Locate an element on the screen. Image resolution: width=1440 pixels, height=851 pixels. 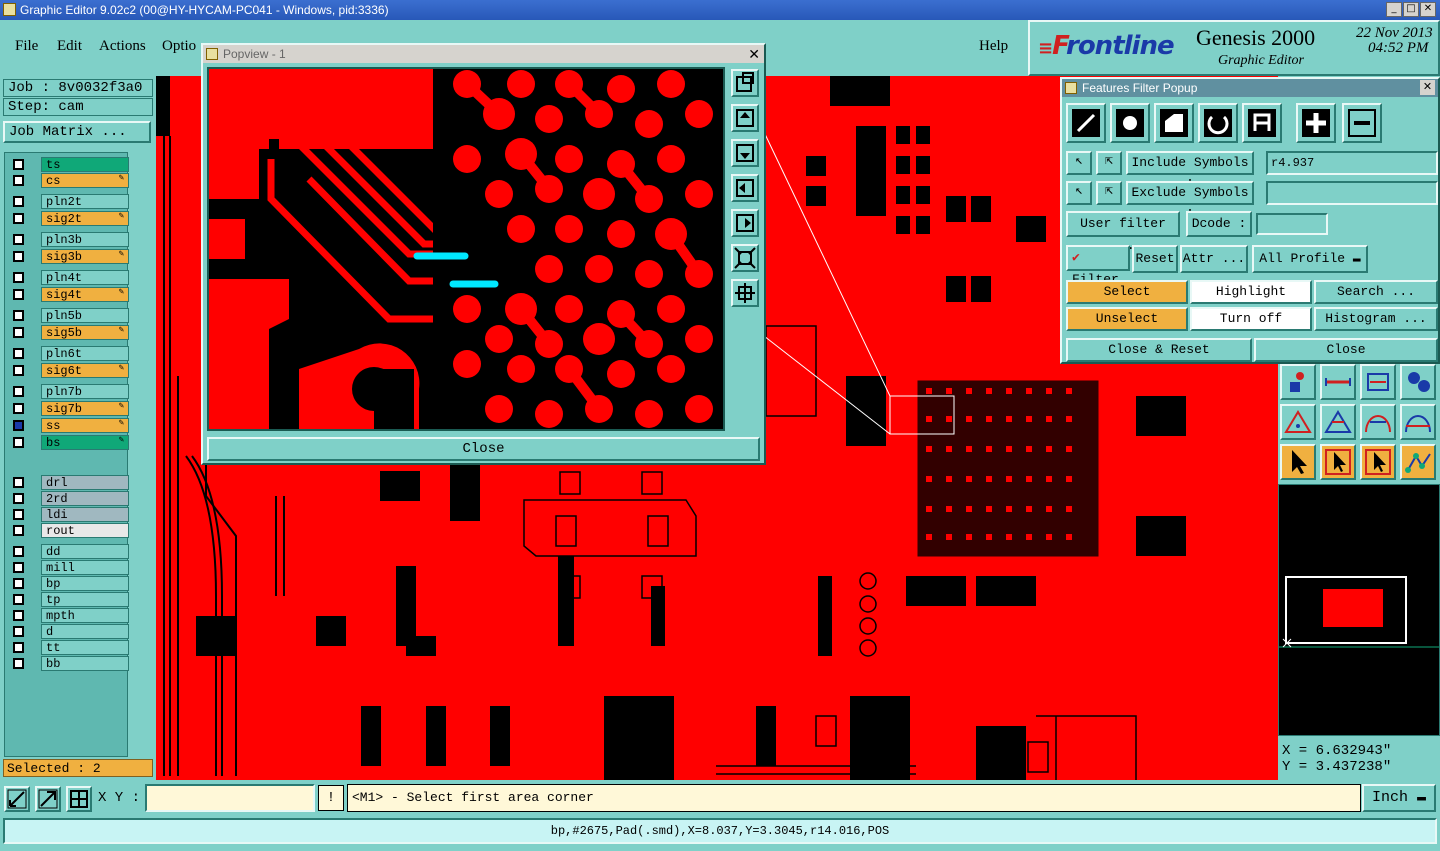
include-symbols-input: r4.937 is located at coordinates (1352, 163).